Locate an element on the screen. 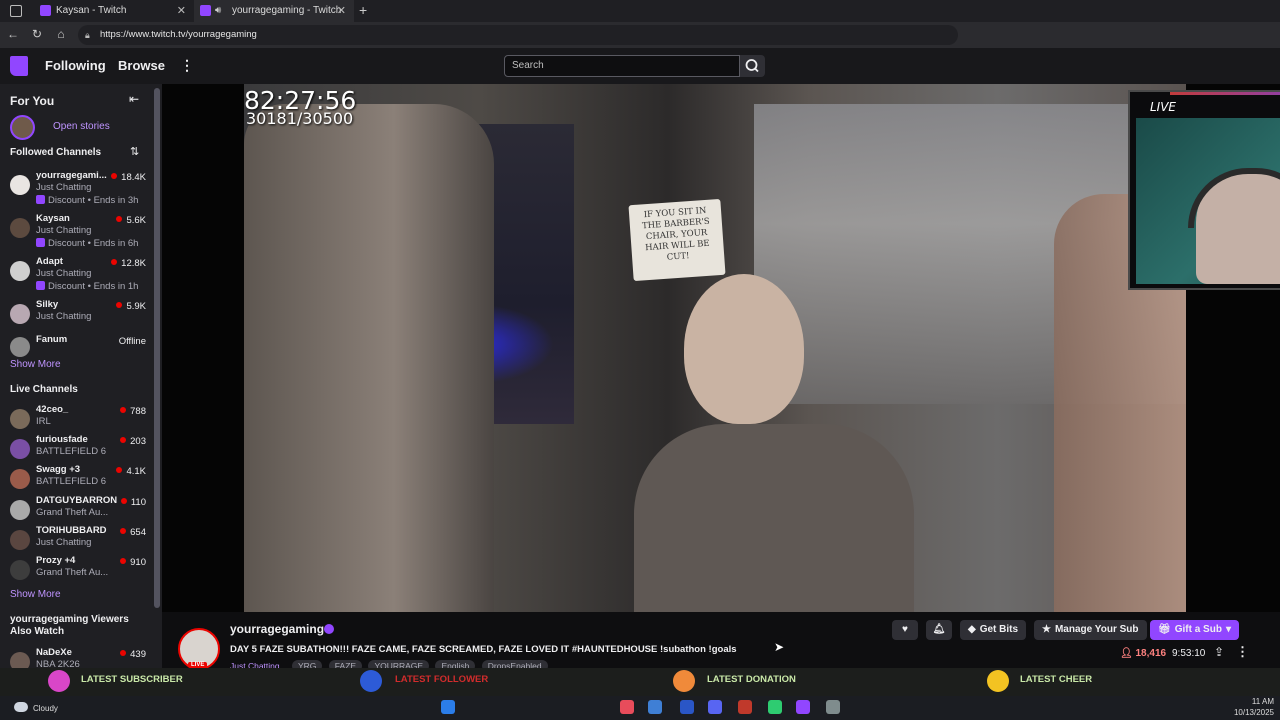  stream-uptime: 9:53:10 is located at coordinates (1189, 653).